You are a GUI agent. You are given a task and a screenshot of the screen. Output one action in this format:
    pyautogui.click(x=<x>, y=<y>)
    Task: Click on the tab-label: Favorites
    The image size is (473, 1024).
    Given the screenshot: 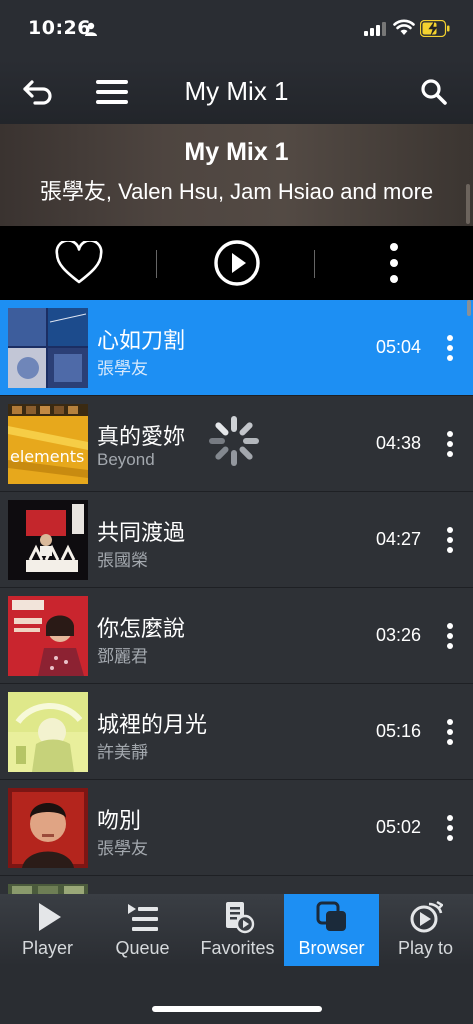 What is the action you would take?
    pyautogui.click(x=237, y=948)
    